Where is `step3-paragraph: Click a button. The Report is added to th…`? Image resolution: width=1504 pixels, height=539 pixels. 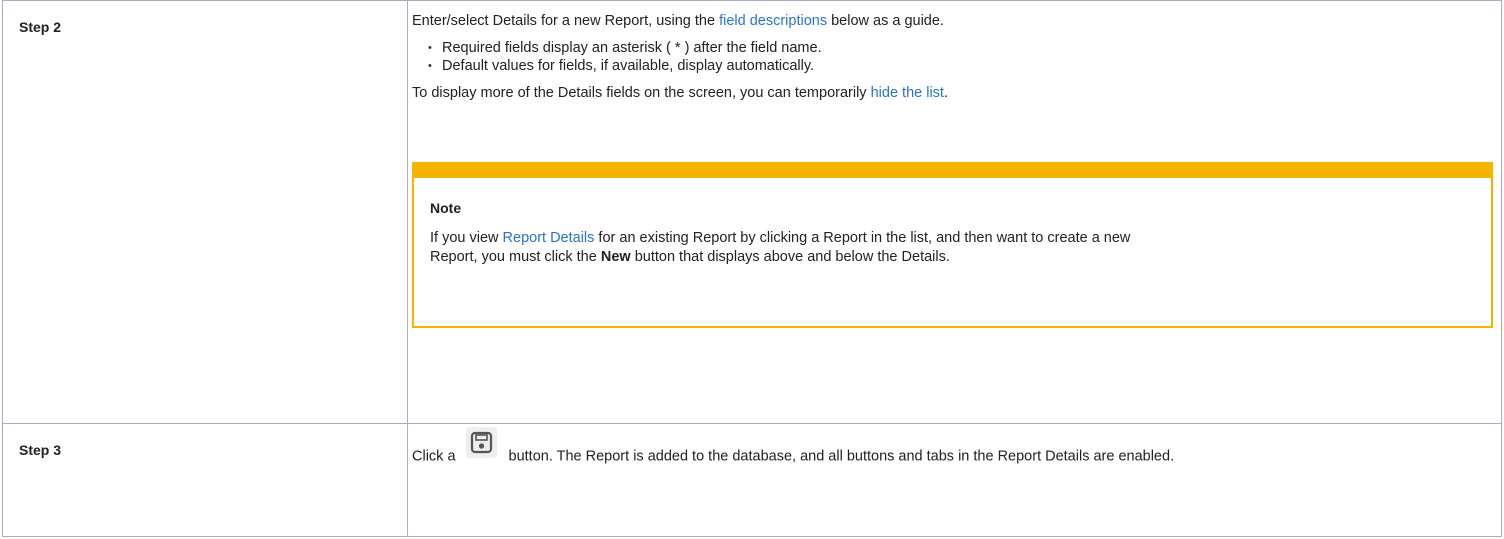
step3-paragraph: Click a button. The Report is added to th… is located at coordinates (952, 448).